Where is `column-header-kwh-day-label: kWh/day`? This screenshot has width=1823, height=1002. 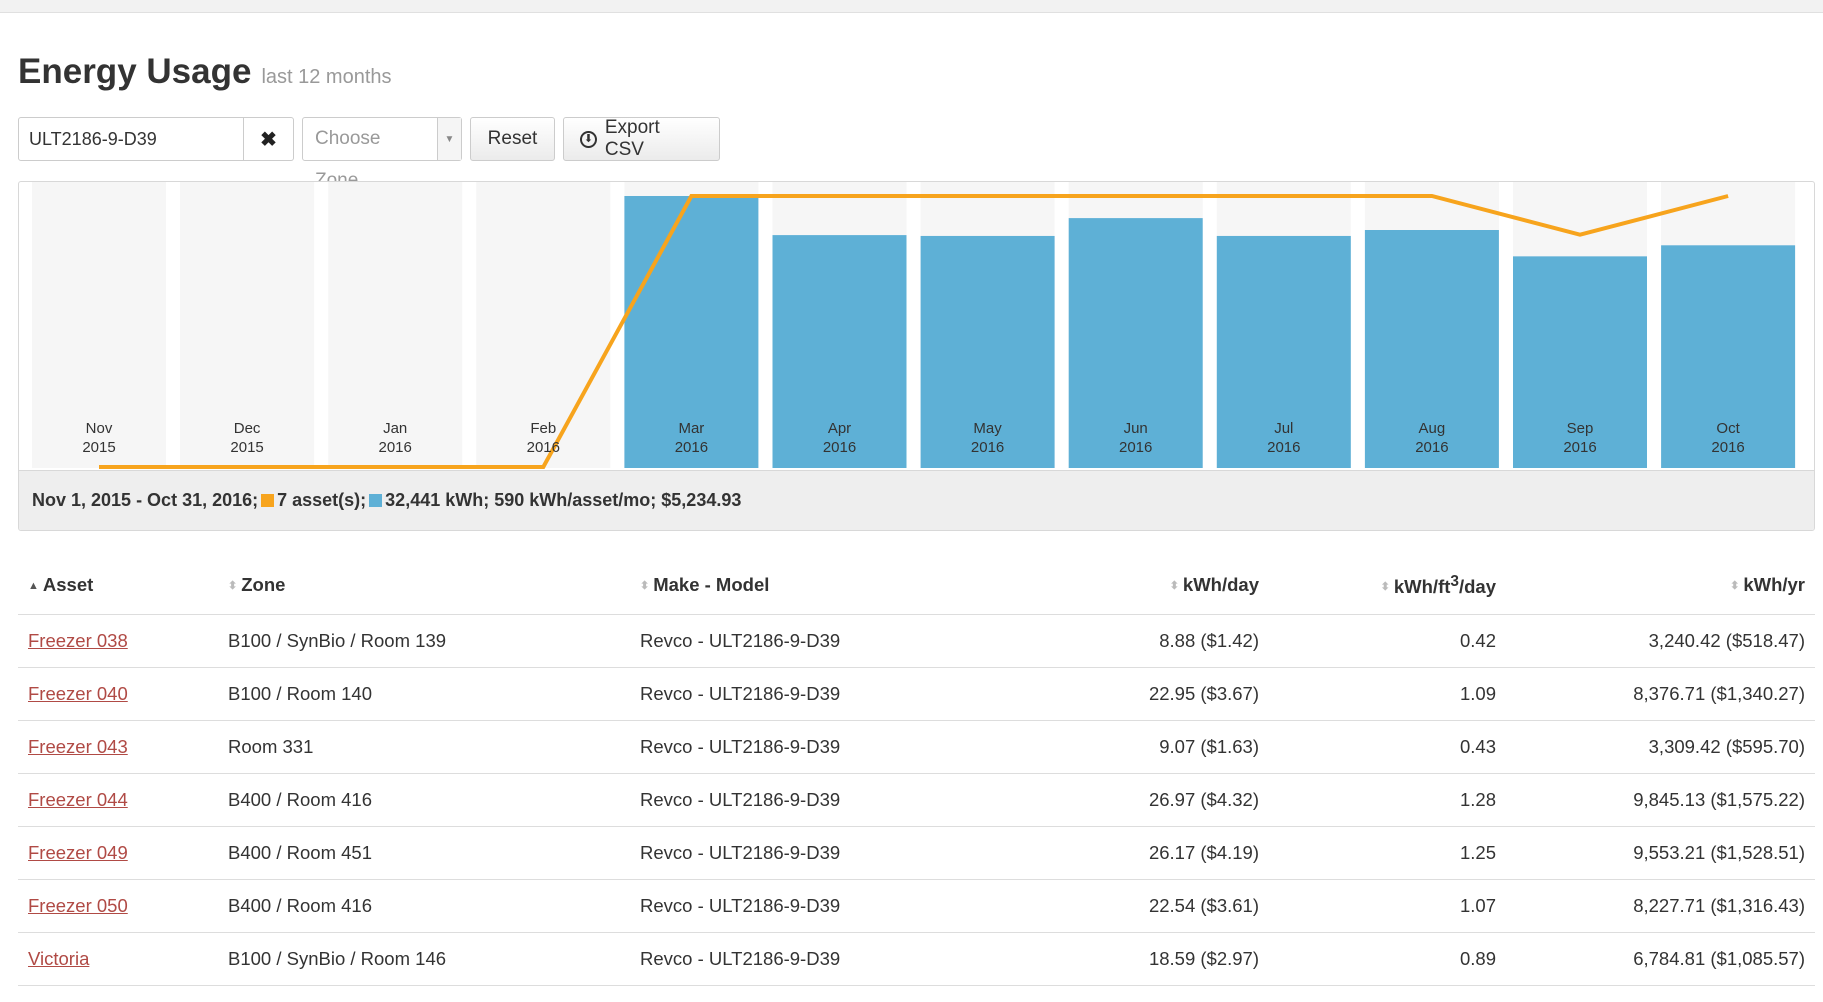
column-header-kwh-day-label: kWh/day is located at coordinates (1220, 585).